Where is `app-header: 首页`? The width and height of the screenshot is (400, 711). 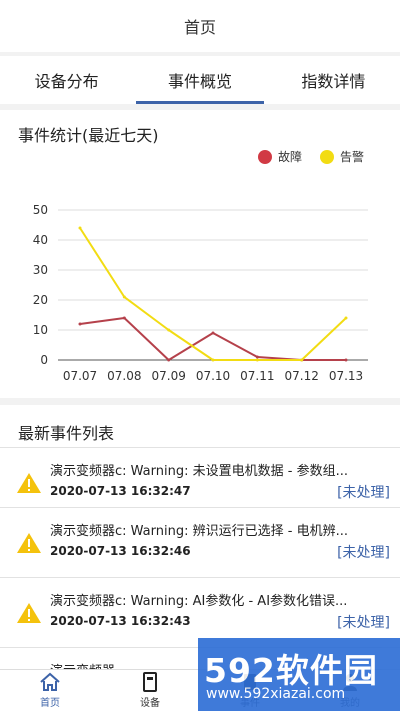 app-header: 首页 is located at coordinates (200, 26).